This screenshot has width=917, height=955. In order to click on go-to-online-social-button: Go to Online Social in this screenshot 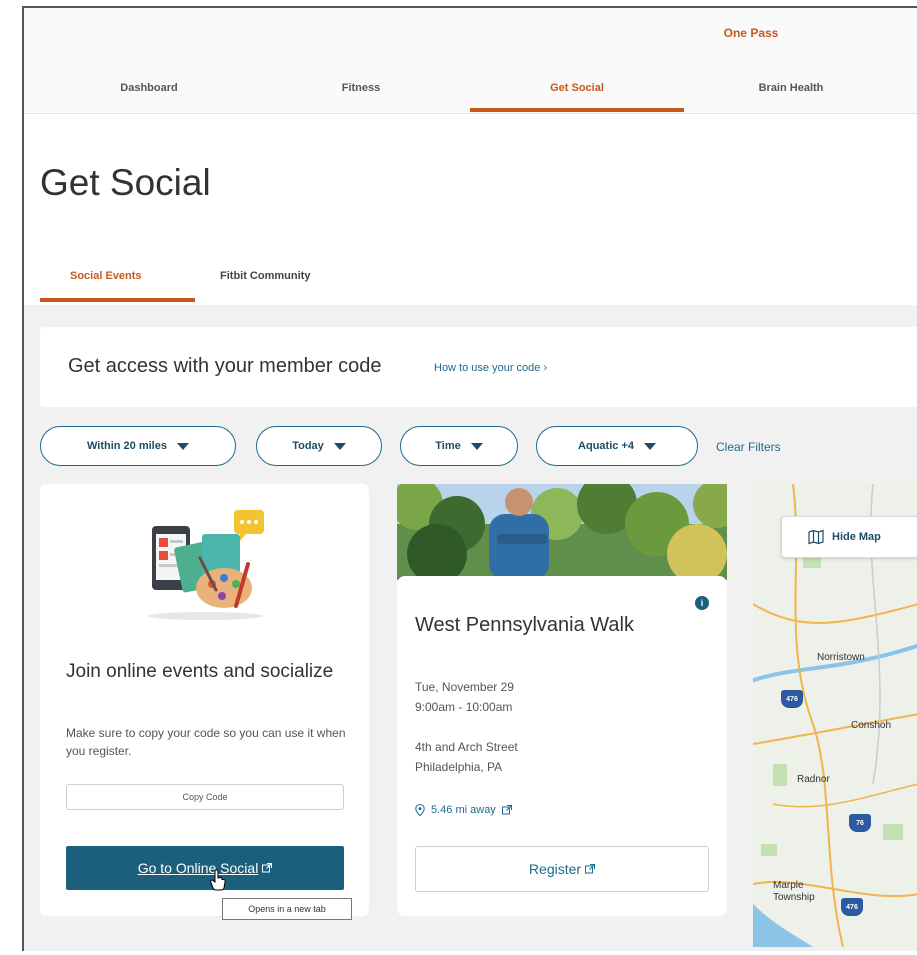, I will do `click(205, 868)`.